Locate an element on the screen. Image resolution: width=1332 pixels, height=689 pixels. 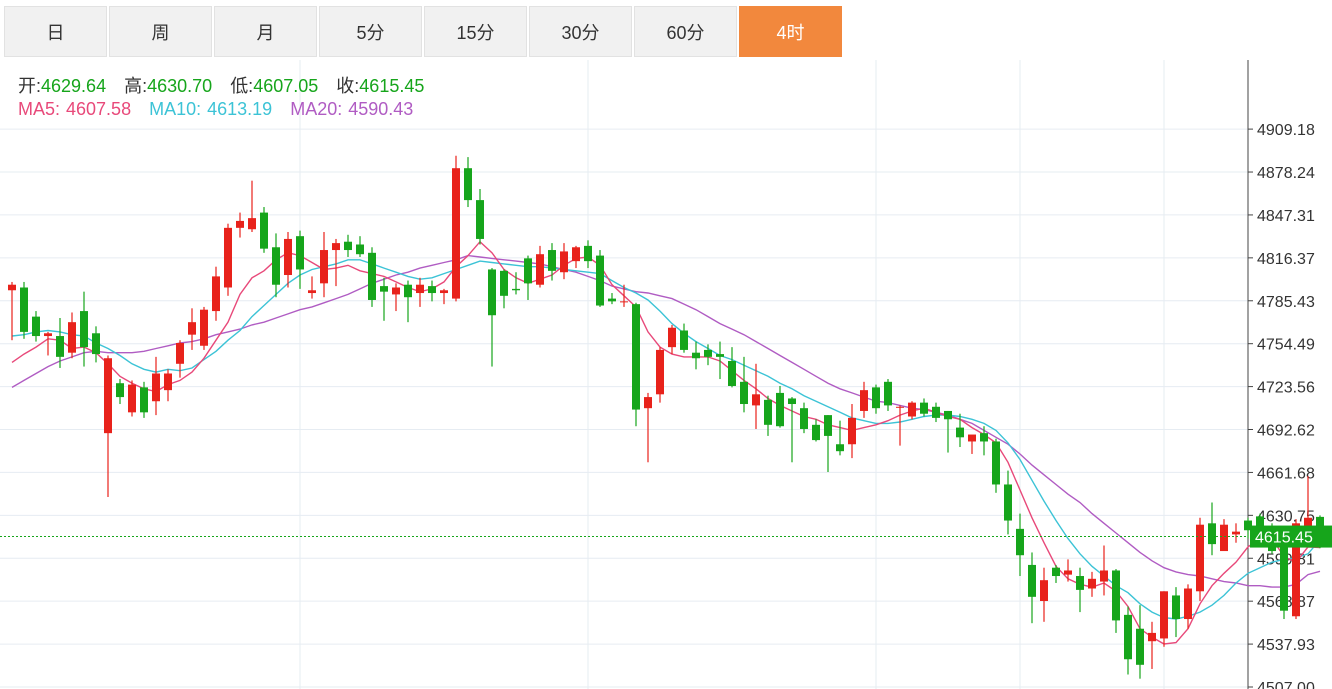
ma10-value: 4613.19 is located at coordinates (240, 109).